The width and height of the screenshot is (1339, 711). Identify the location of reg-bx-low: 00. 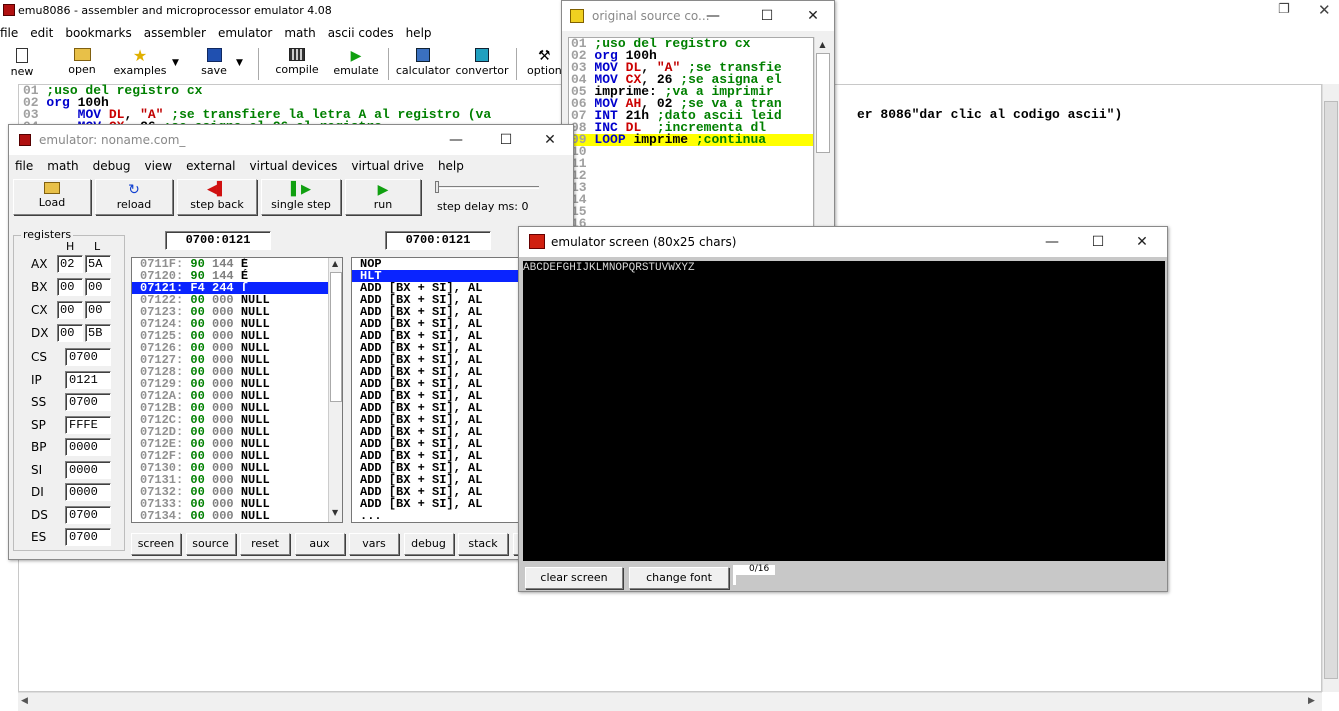
(98, 287).